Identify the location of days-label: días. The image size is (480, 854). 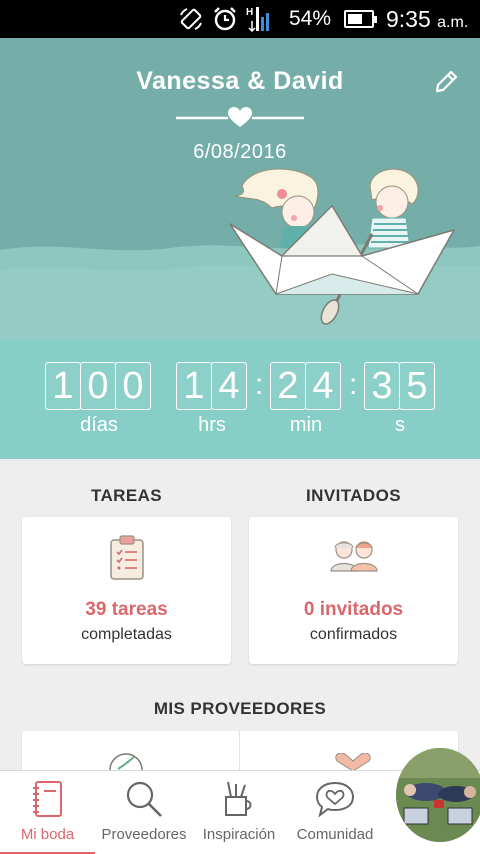
(99, 425).